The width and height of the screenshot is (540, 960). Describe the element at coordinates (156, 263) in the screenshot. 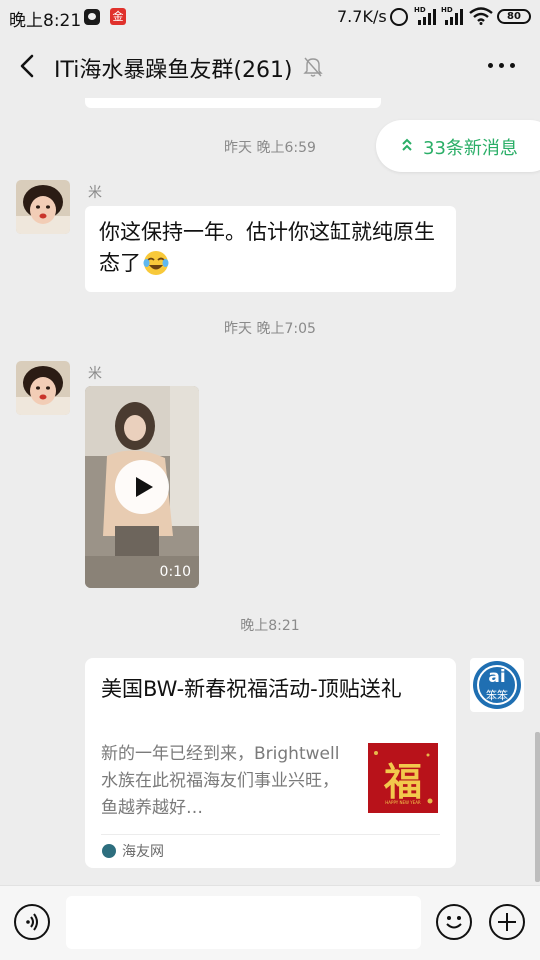

I see `laughing-crying-emoji-icon` at that location.